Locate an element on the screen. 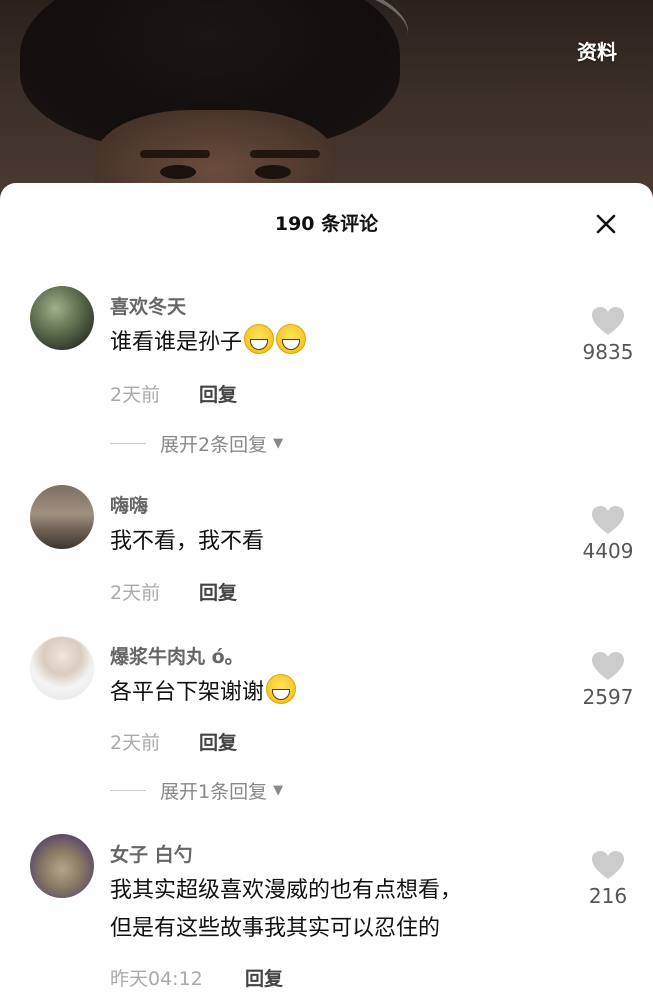 Image resolution: width=653 pixels, height=1000 pixels. profile-link: 资料 is located at coordinates (597, 50).